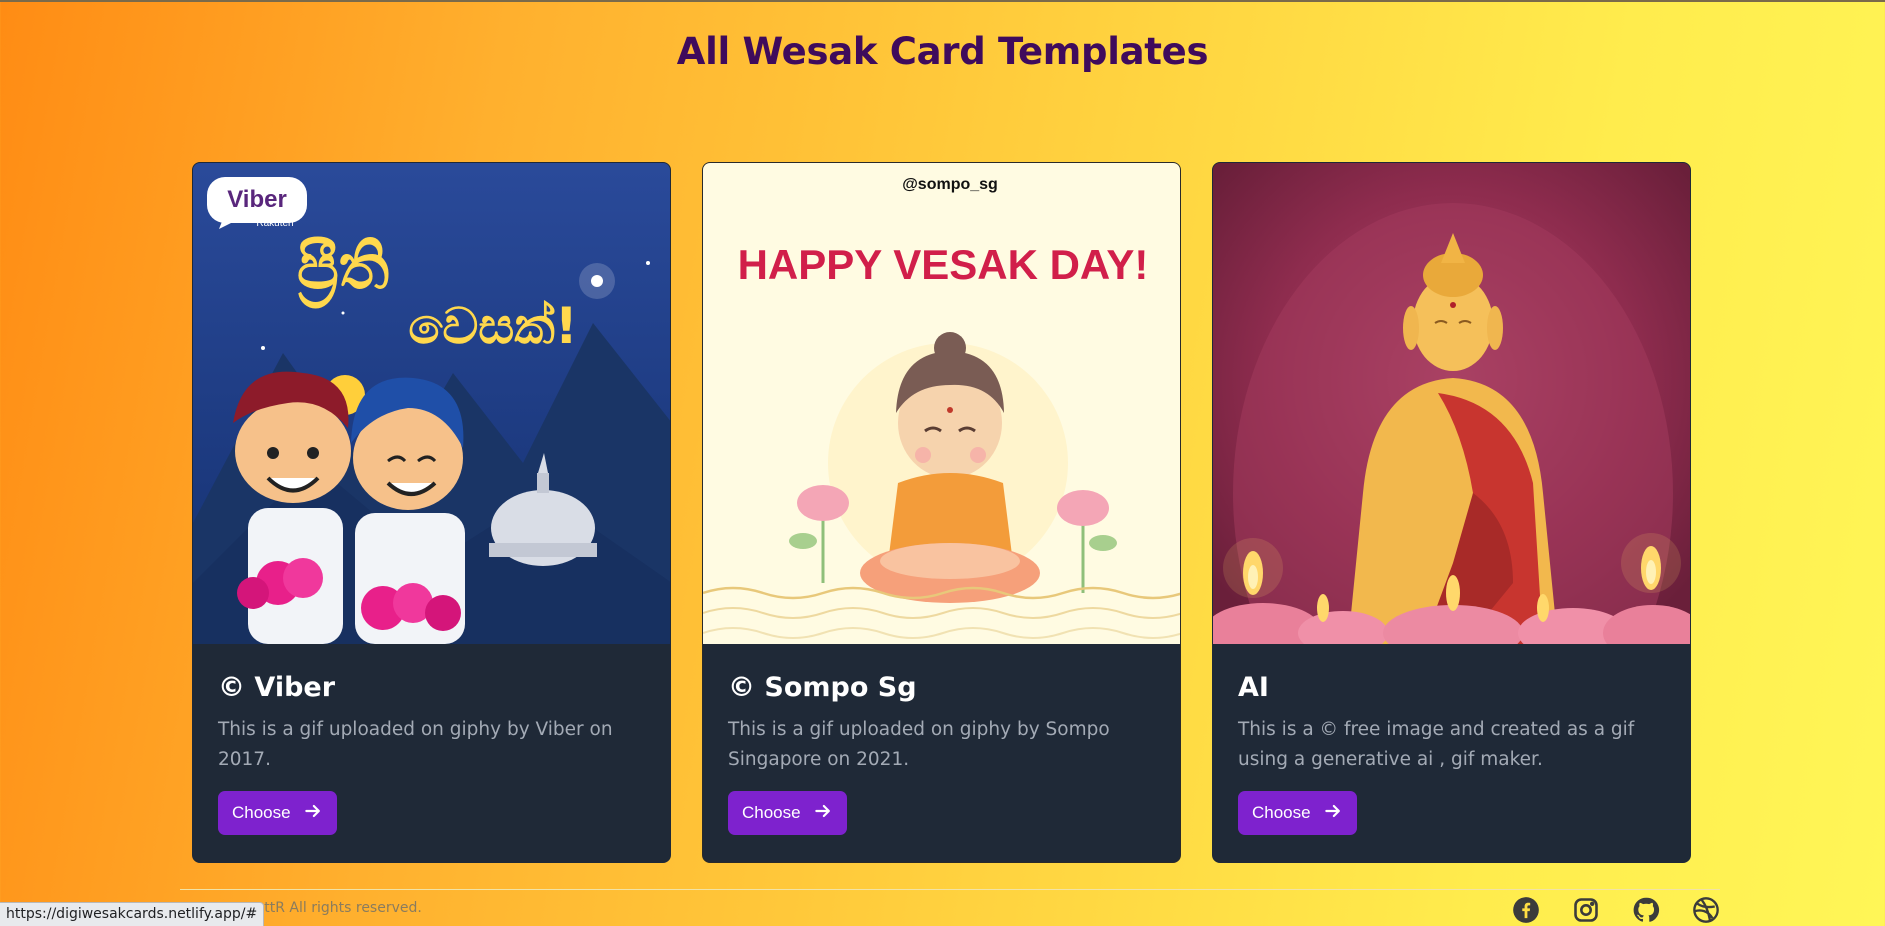  What do you see at coordinates (431, 403) in the screenshot?
I see `card-image-viber: Viber Rakuten ප්‍රීති වෙසක්!` at bounding box center [431, 403].